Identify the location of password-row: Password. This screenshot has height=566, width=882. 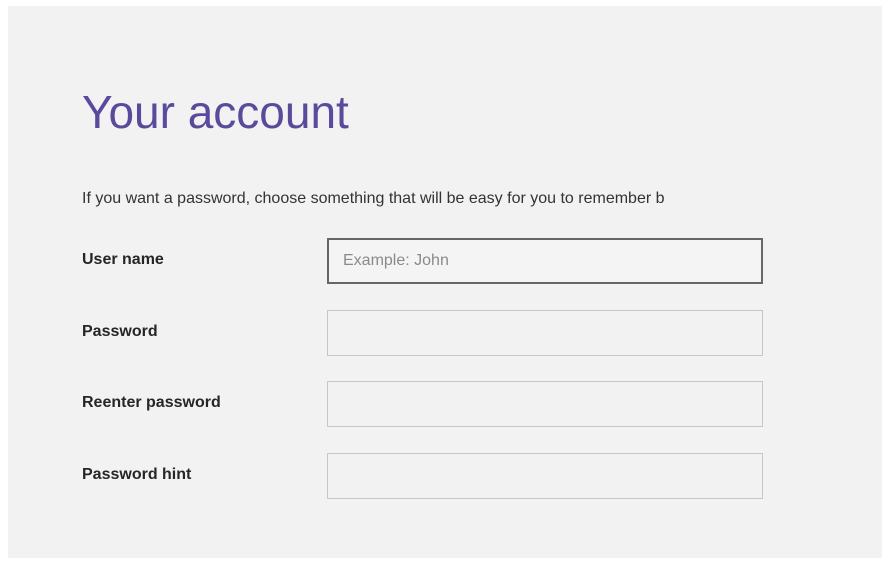
(432, 333).